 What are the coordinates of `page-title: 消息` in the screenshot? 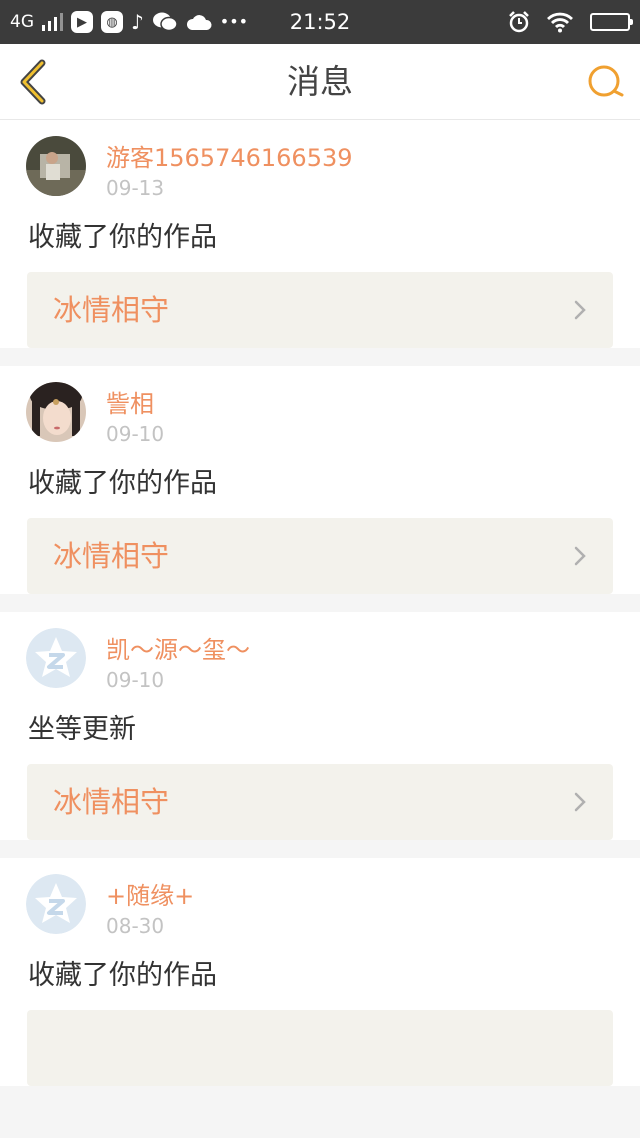 It's located at (320, 81).